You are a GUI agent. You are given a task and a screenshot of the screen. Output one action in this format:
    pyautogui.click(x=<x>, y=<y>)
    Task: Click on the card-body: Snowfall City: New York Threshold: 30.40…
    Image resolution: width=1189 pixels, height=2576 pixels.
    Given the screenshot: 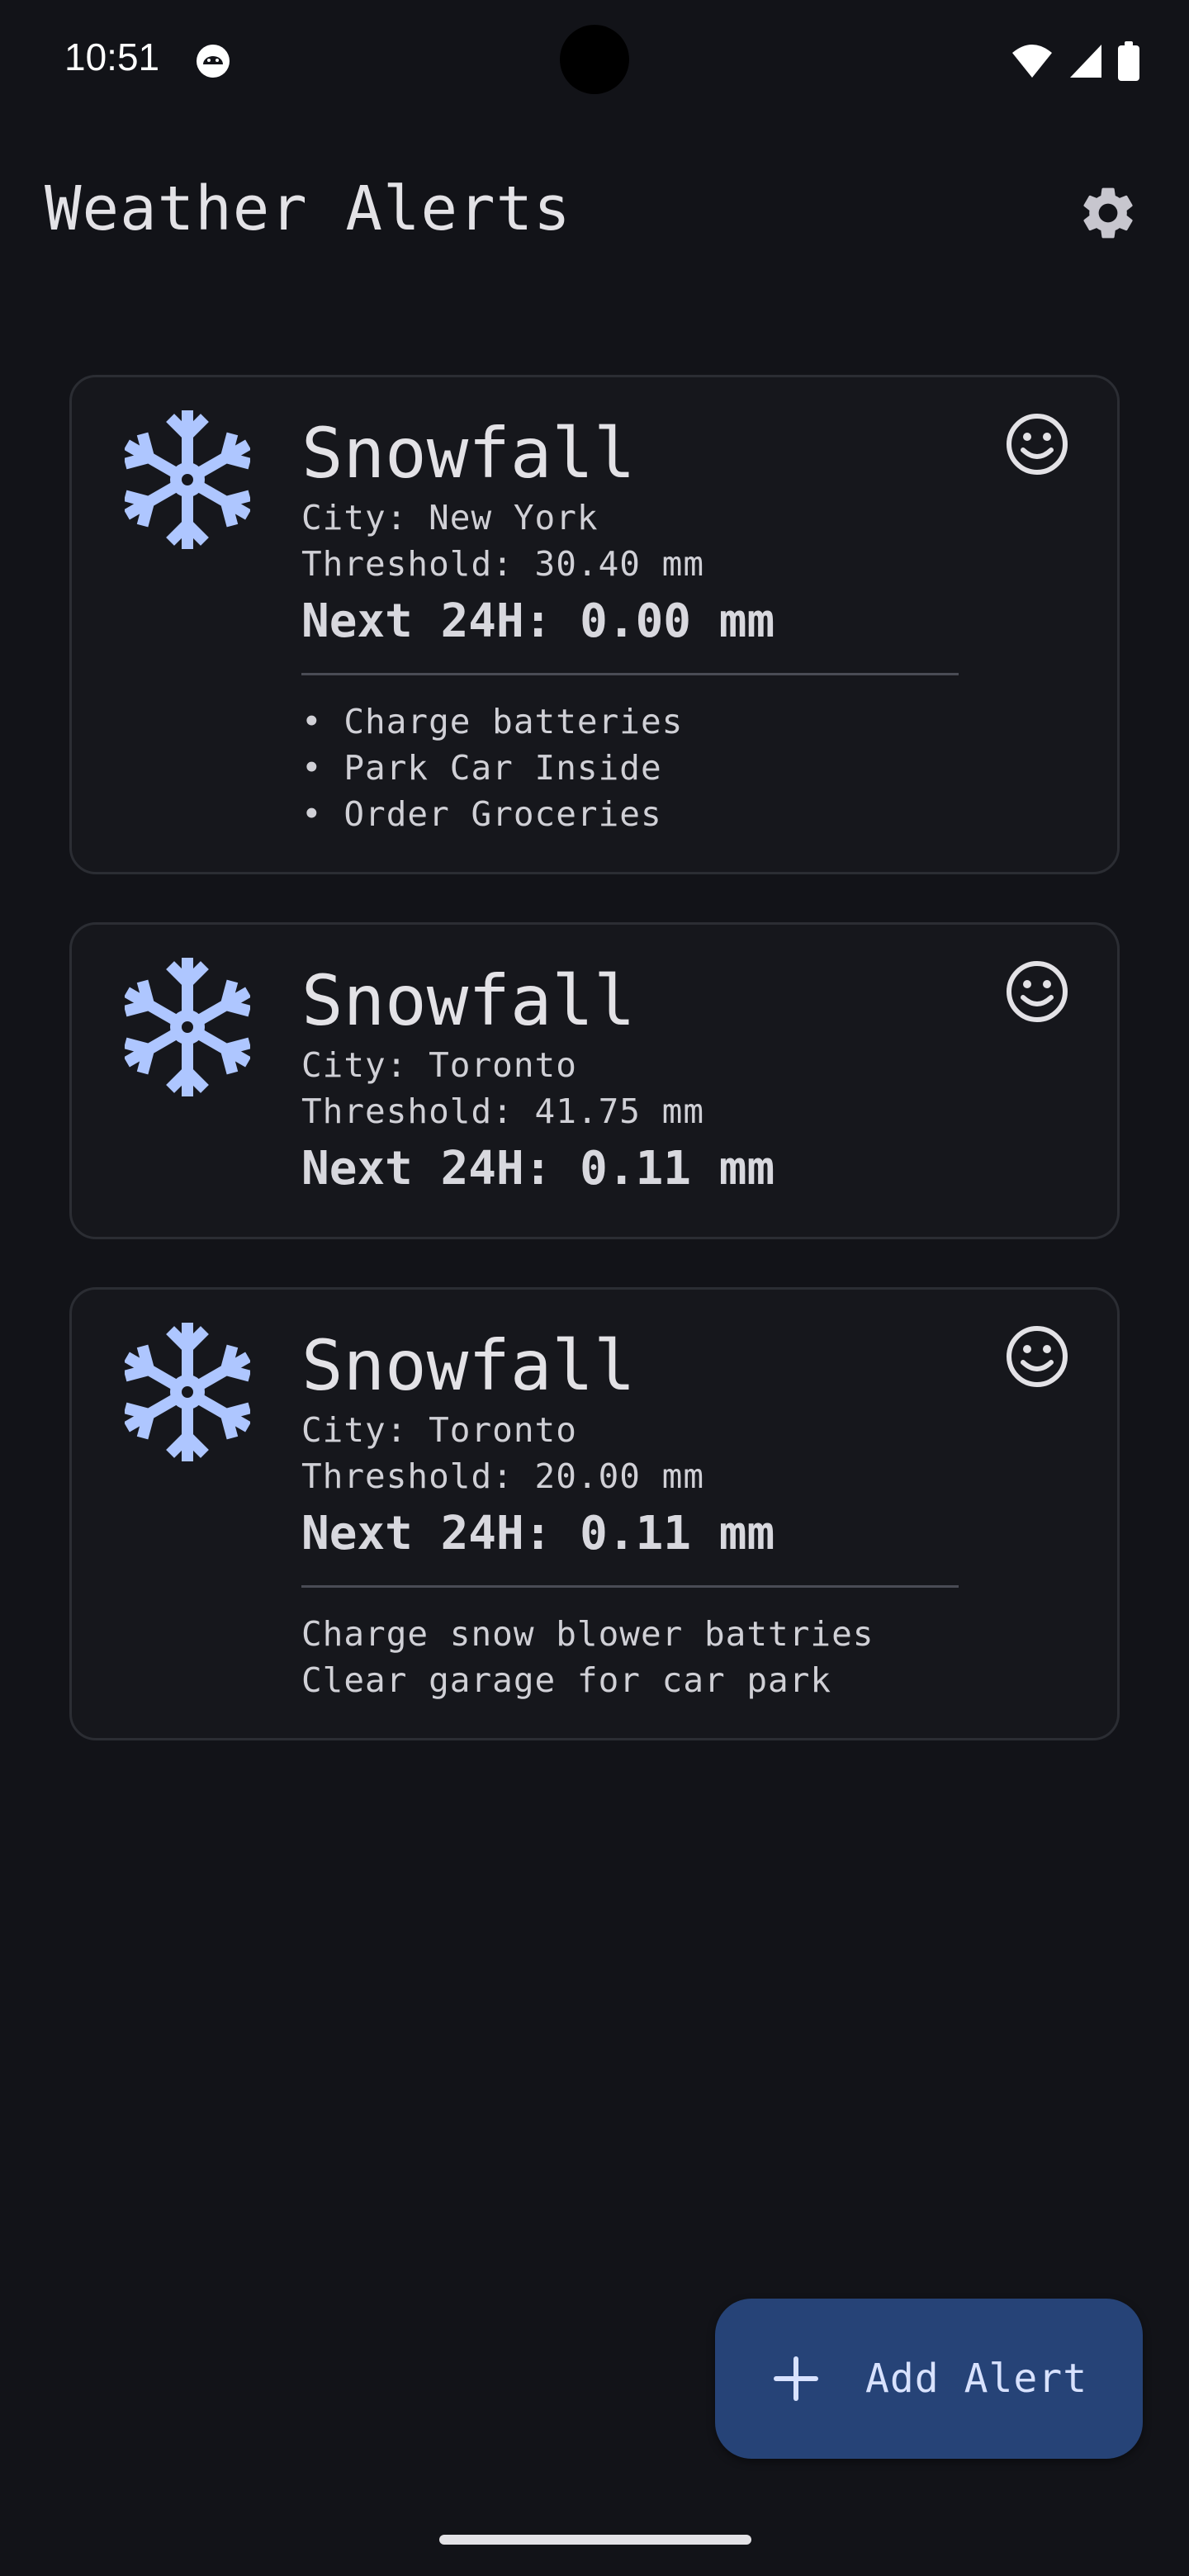 What is the action you would take?
    pyautogui.click(x=639, y=624)
    